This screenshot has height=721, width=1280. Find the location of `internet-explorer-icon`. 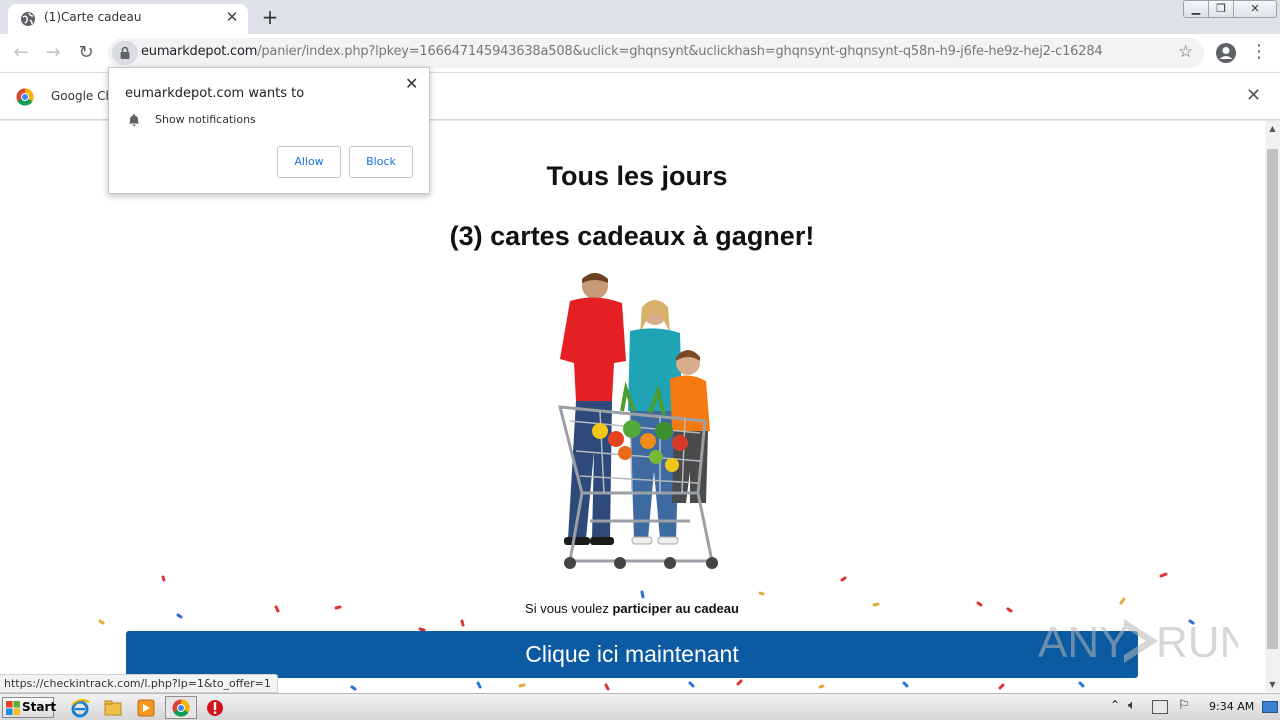

internet-explorer-icon is located at coordinates (80, 708).